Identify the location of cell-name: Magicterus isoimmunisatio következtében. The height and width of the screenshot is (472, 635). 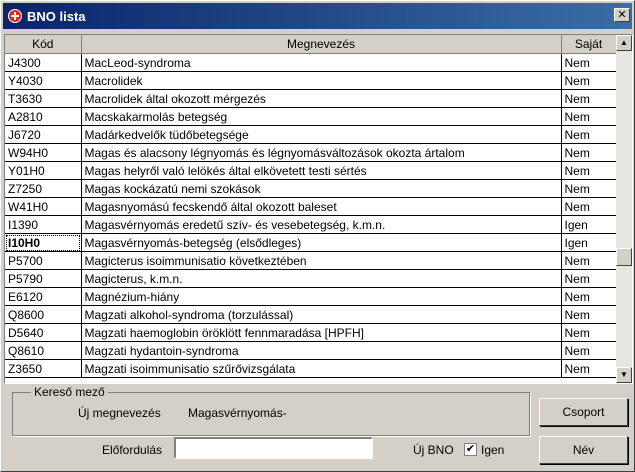
(321, 260).